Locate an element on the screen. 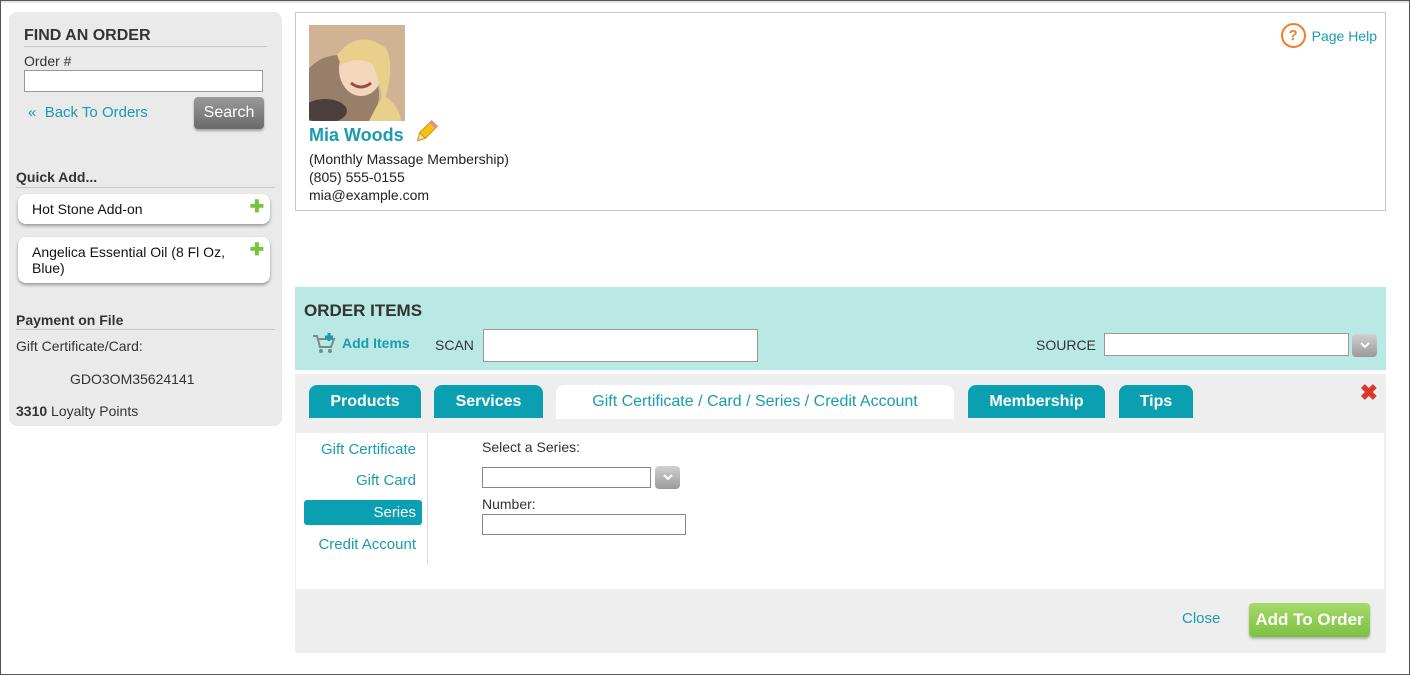 This screenshot has width=1410, height=675. avatar-photo is located at coordinates (357, 73).